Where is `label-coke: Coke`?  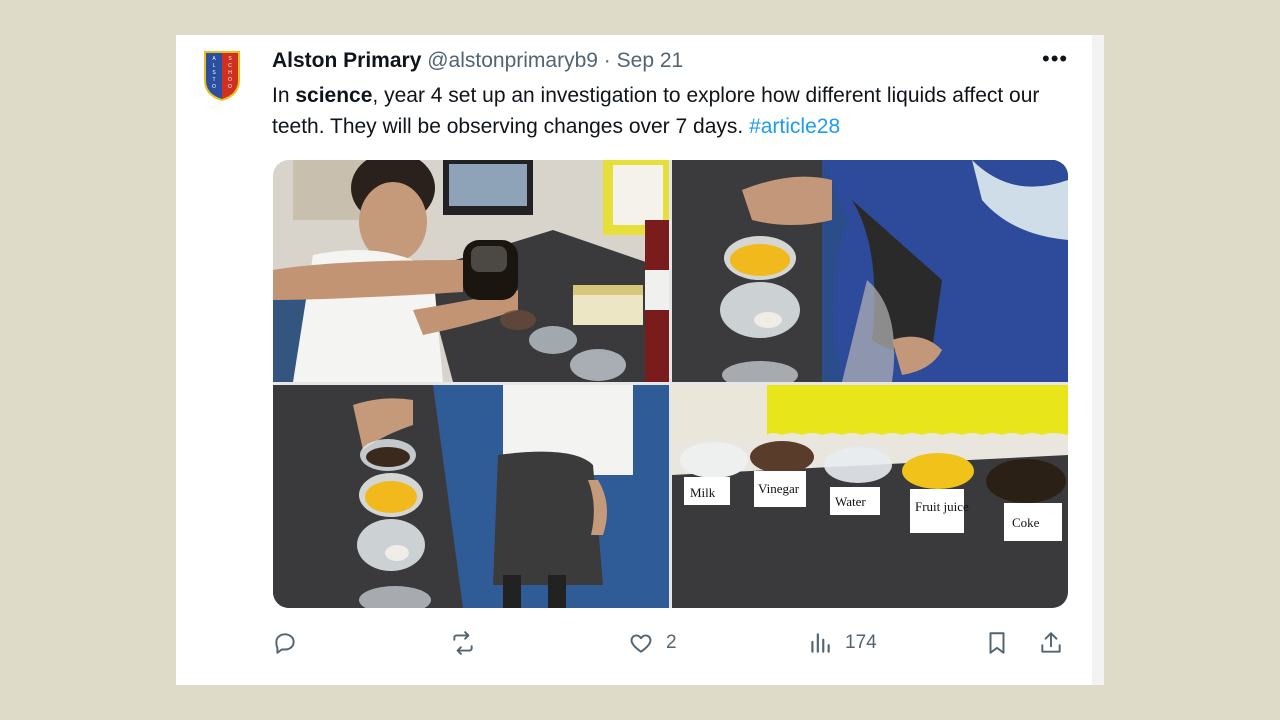
label-coke: Coke is located at coordinates (1026, 522).